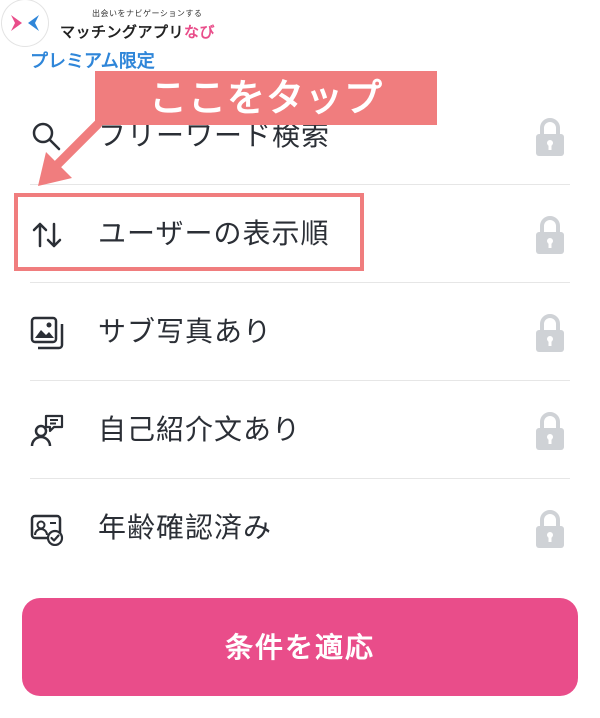 Image resolution: width=600 pixels, height=718 pixels. Describe the element at coordinates (300, 332) in the screenshot. I see `filter-row-sub-photos: サブ写真あり` at that location.